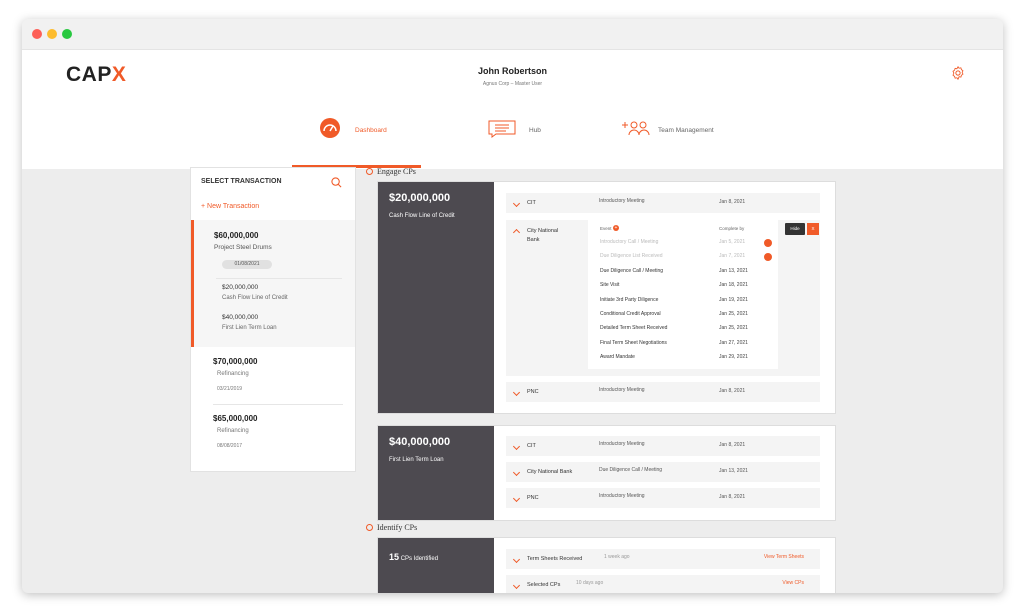 Image resolution: width=1024 pixels, height=616 pixels. I want to click on event-name: Introductory Call / Meeting, so click(629, 242).